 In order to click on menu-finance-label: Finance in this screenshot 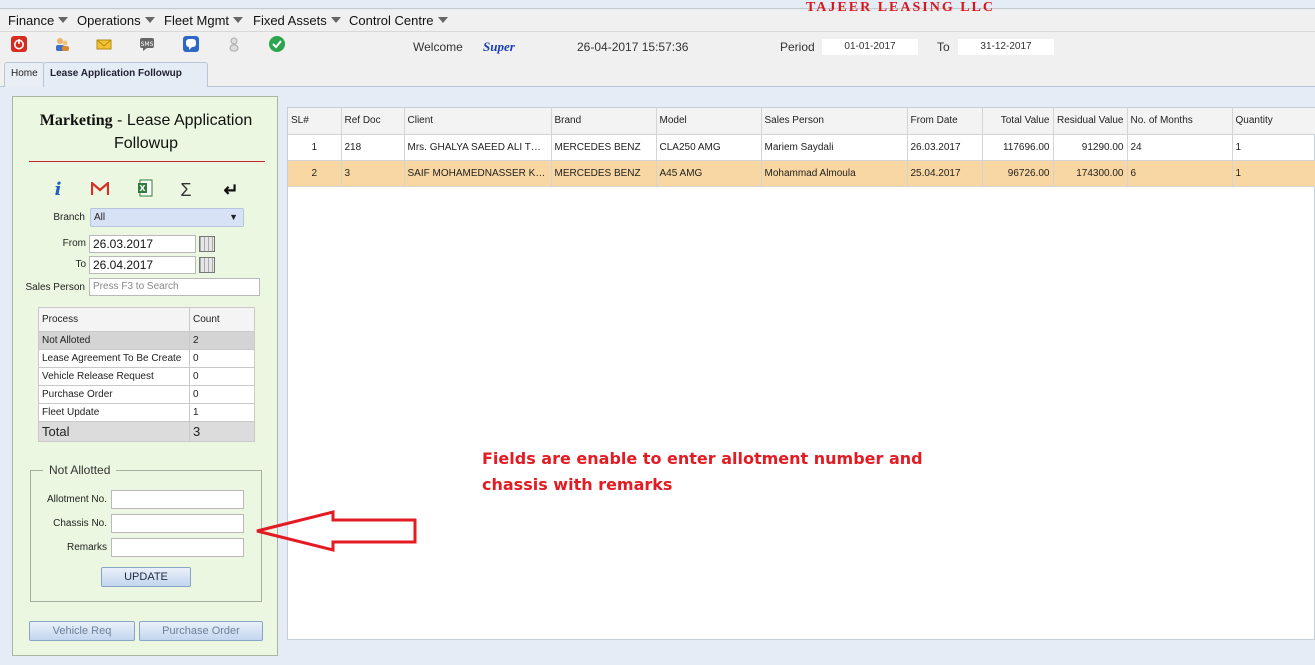, I will do `click(31, 20)`.